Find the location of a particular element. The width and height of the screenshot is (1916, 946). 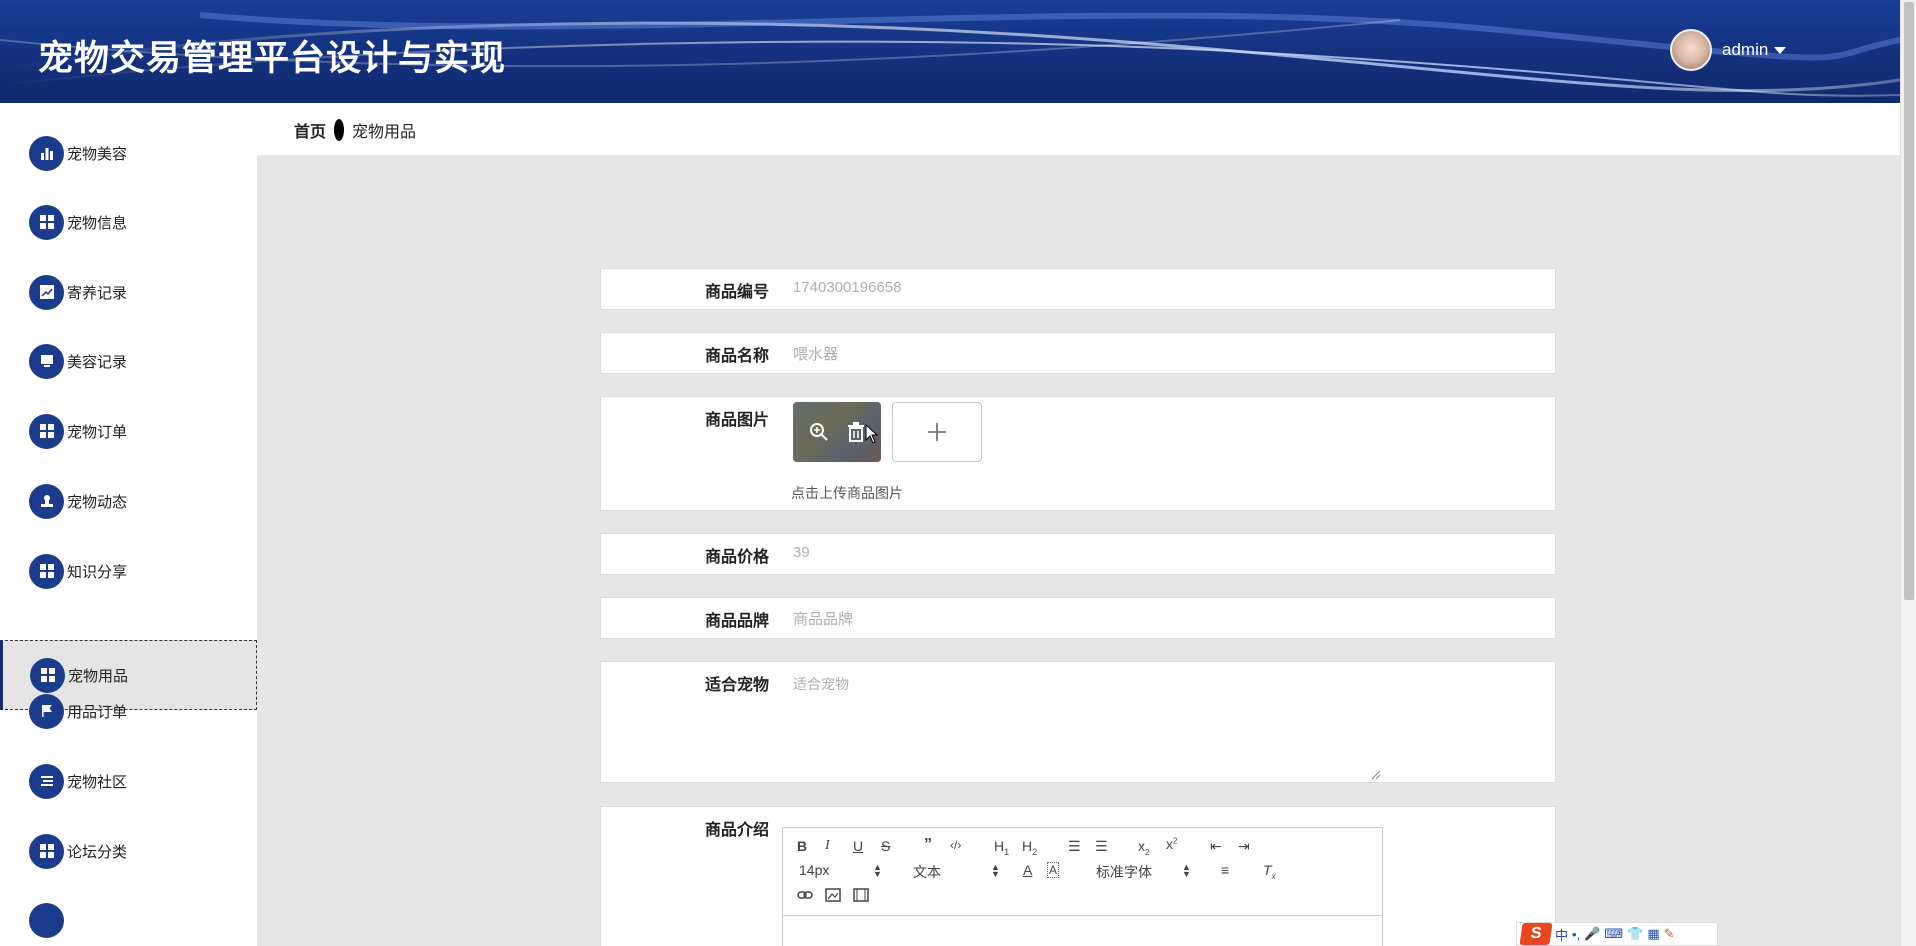

sidebar-item-pet-info: 宠物信息 is located at coordinates (128, 222).